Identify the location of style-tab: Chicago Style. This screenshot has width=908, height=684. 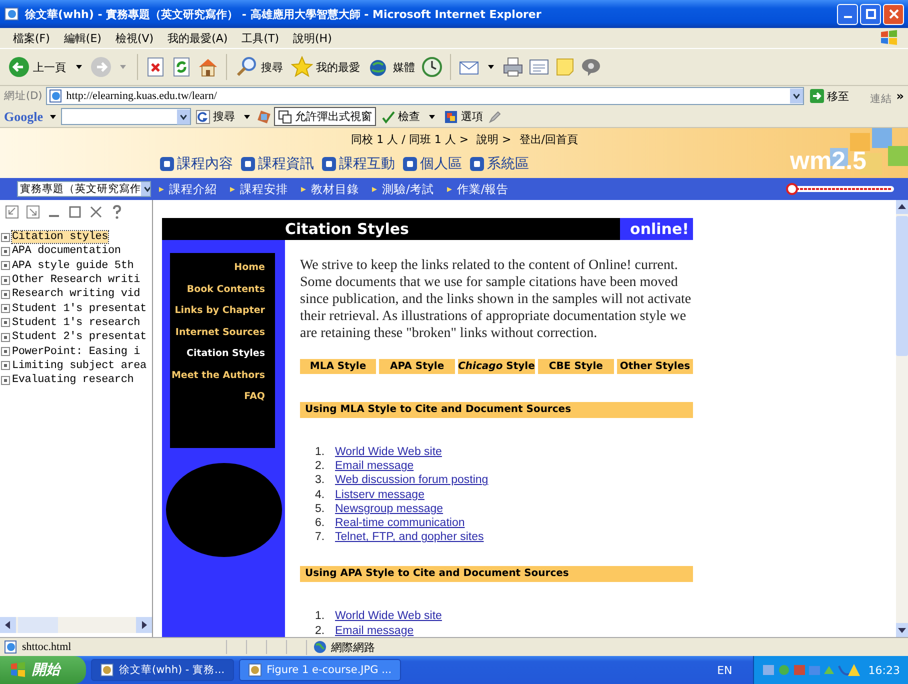
(496, 366).